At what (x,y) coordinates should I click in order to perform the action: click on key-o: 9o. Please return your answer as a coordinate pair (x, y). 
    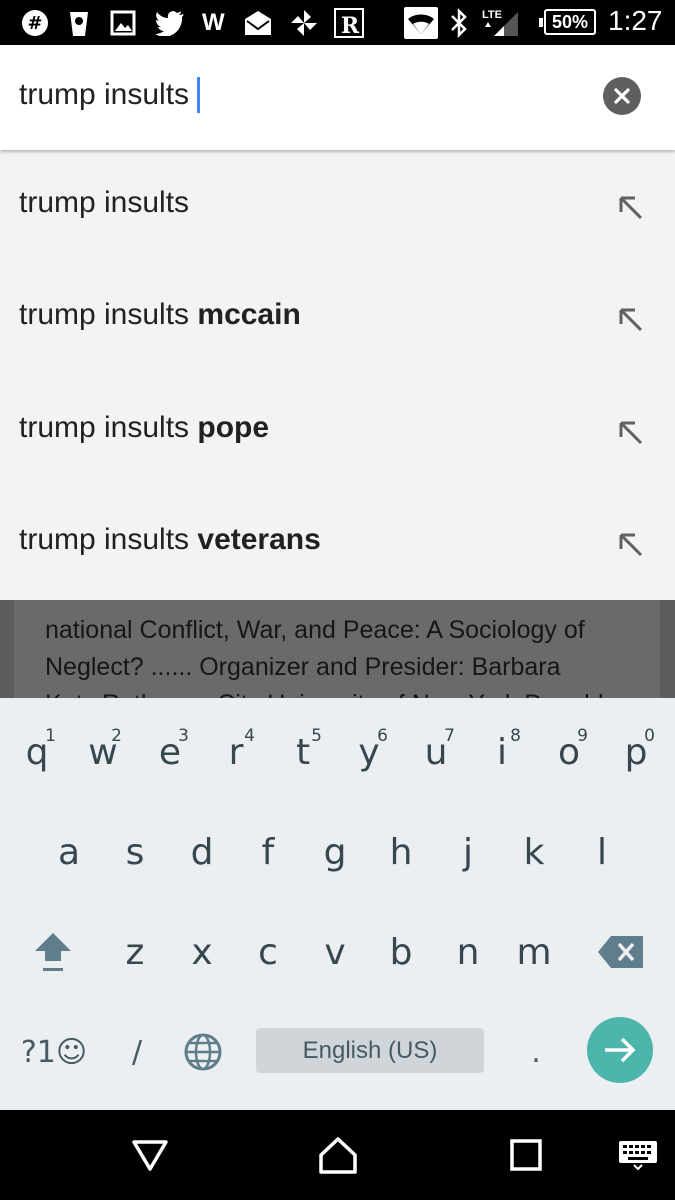
    Looking at the image, I should click on (569, 752).